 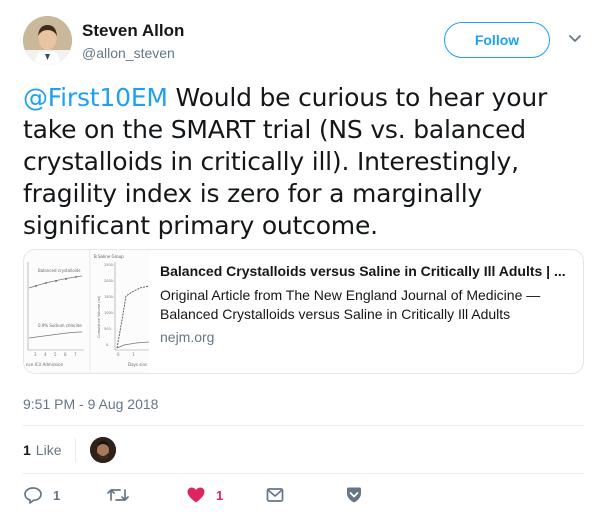 I want to click on like-button: 1, so click(x=204, y=495).